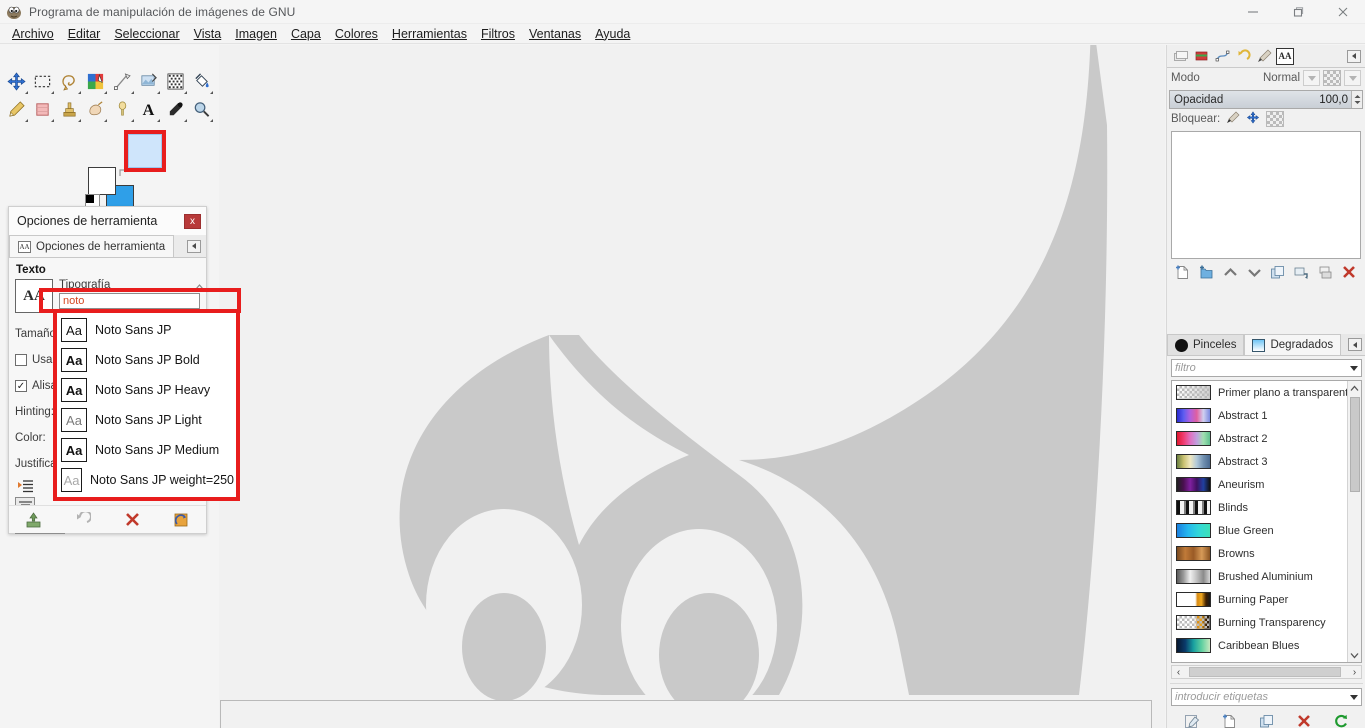 This screenshot has height=728, width=1365. I want to click on scroll-down-icon, so click(1354, 655).